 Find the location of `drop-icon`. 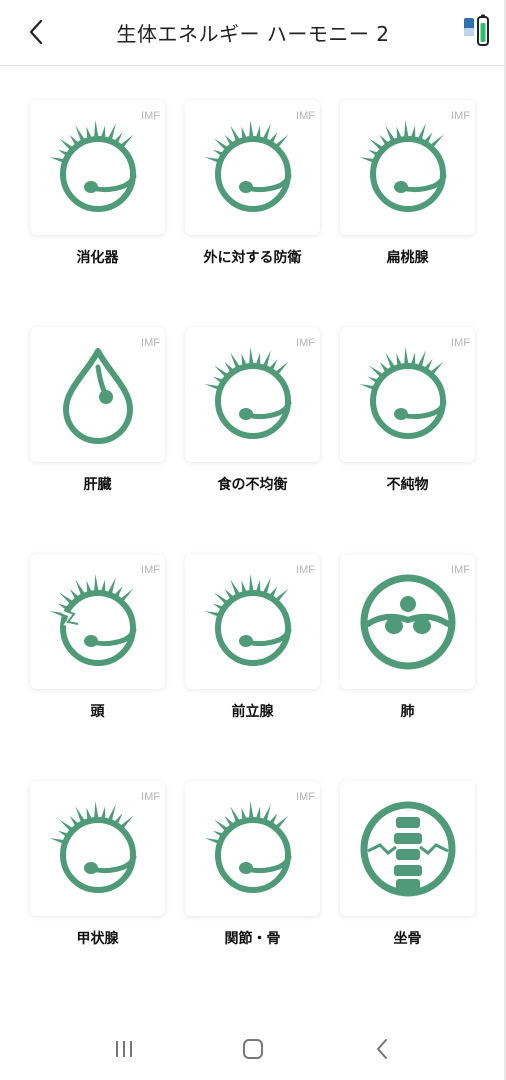

drop-icon is located at coordinates (98, 395).